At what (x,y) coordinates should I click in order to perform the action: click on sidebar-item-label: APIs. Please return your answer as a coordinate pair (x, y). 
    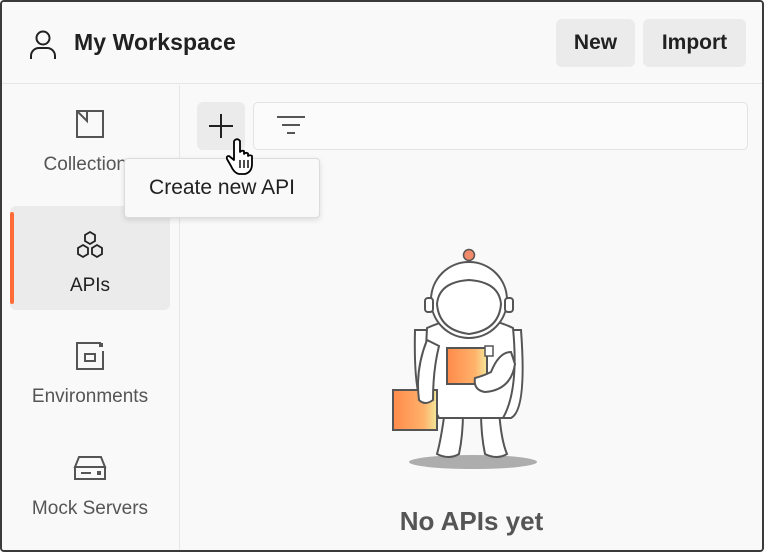
    Looking at the image, I should click on (90, 285).